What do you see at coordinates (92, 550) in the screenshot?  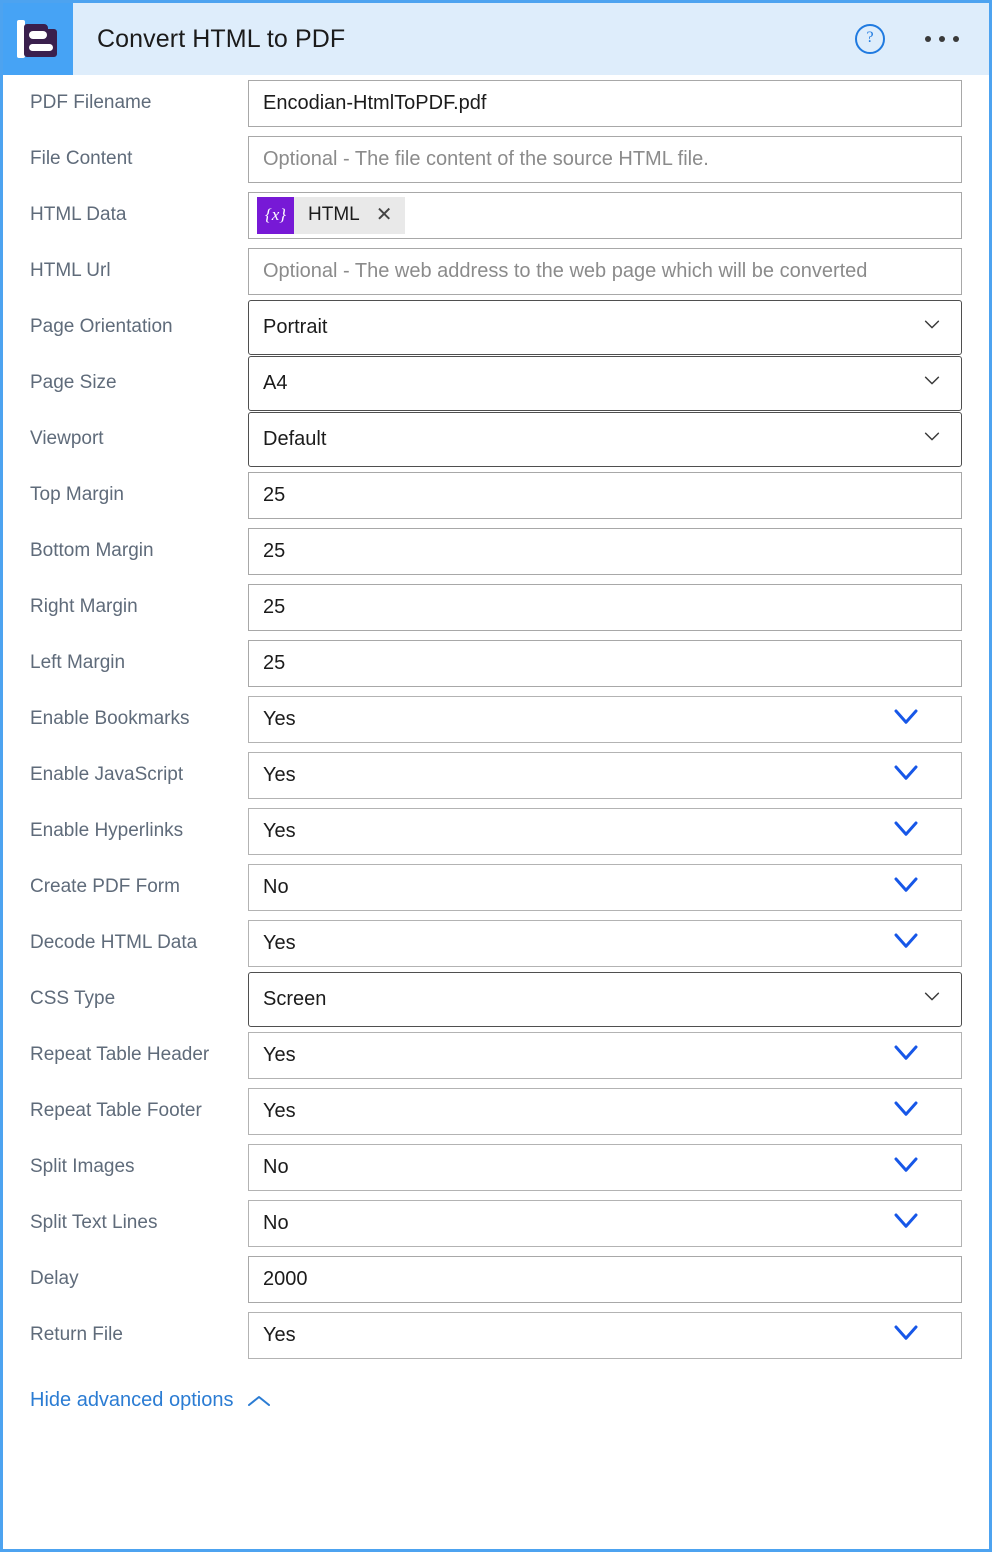 I see `field-label-bottom-margin: Bottom Margin` at bounding box center [92, 550].